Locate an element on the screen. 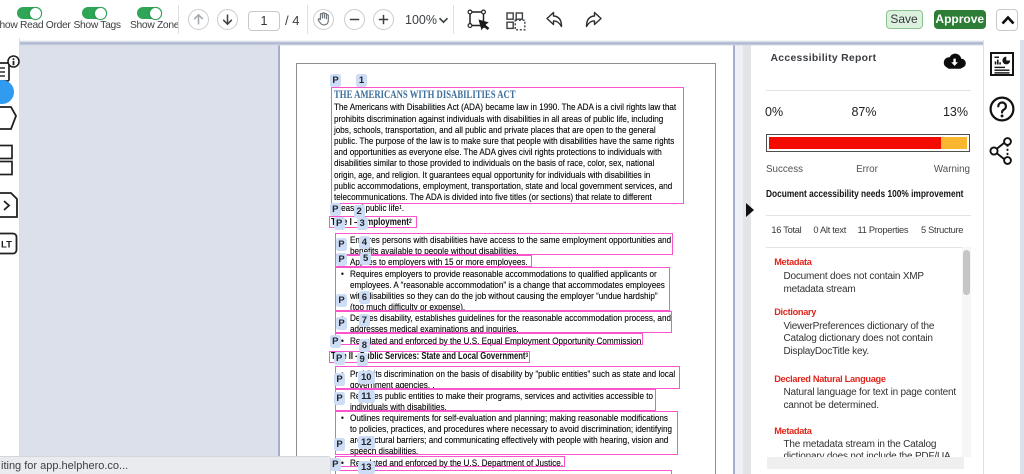 This screenshot has height=474, width=1024. svg-text: LT is located at coordinates (6, 245).